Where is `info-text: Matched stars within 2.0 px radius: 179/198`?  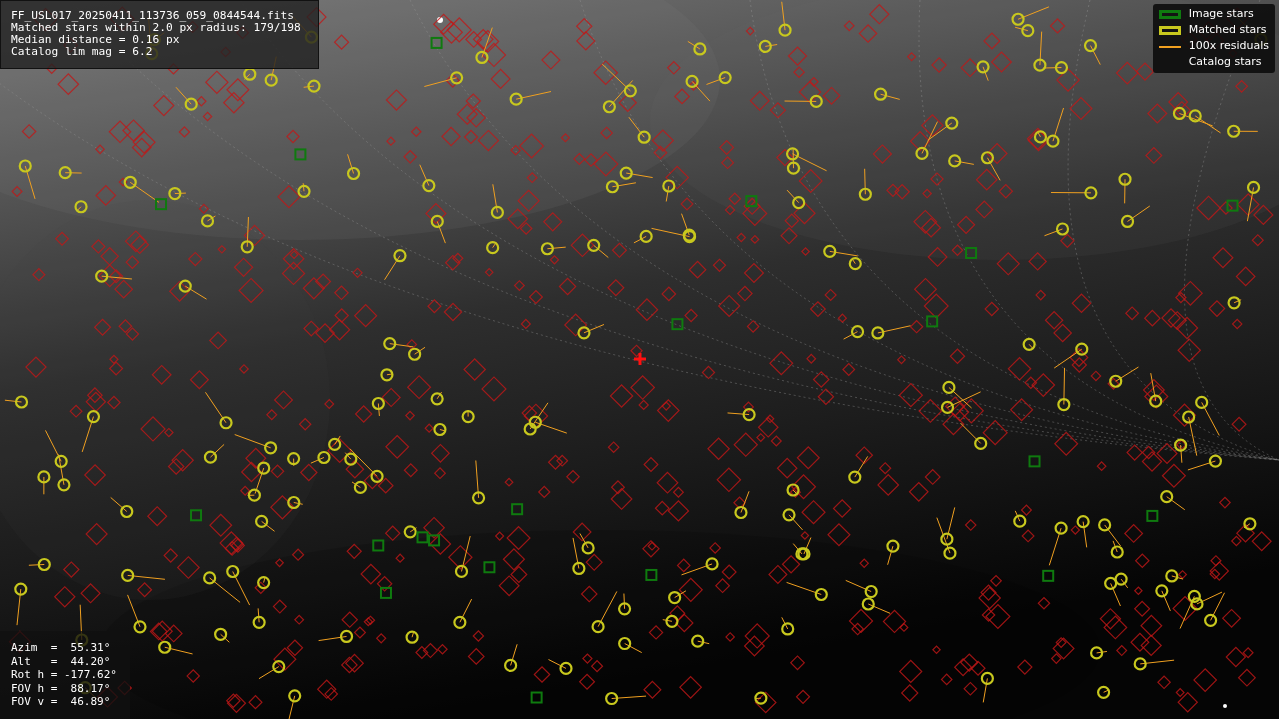
info-text: Matched stars within 2.0 px radius: 179/198 is located at coordinates (156, 28).